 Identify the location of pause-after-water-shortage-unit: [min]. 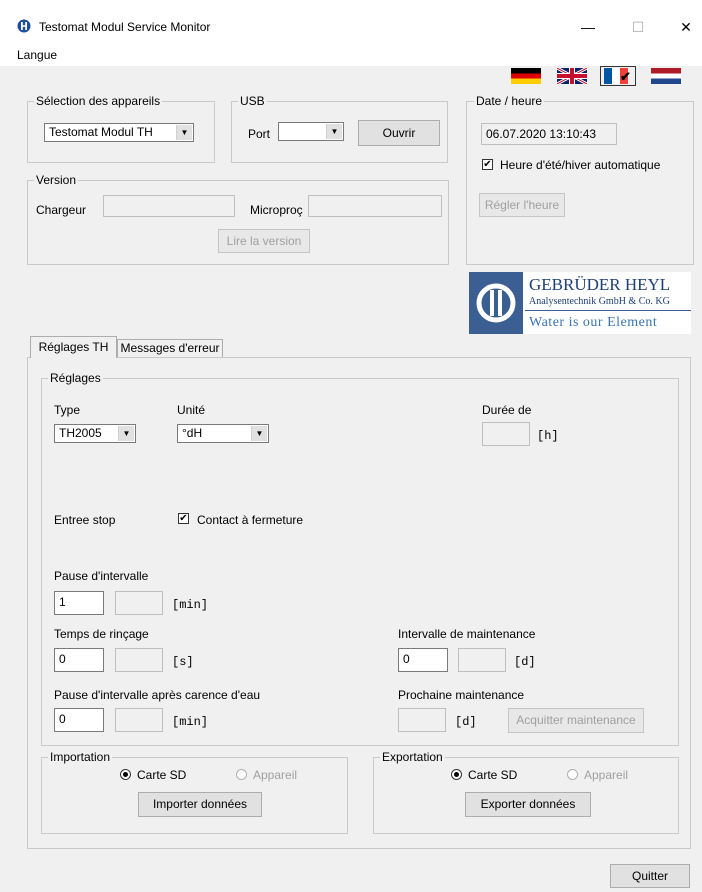
(190, 722).